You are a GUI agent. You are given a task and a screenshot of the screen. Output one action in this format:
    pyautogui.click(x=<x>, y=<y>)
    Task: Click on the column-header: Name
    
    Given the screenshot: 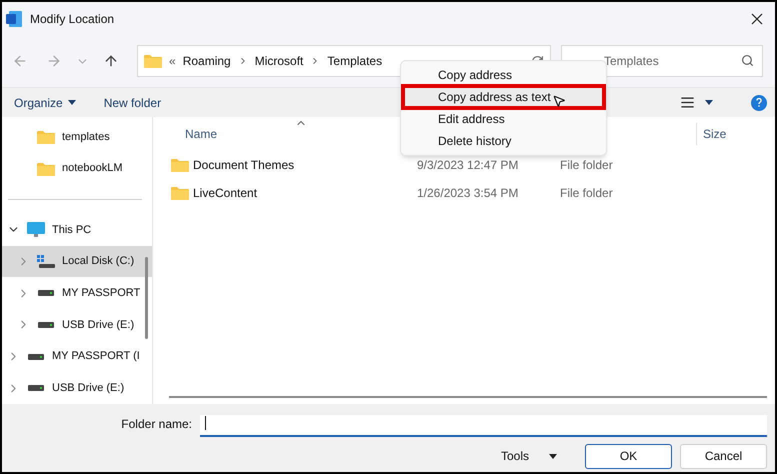 What is the action you would take?
    pyautogui.click(x=201, y=134)
    